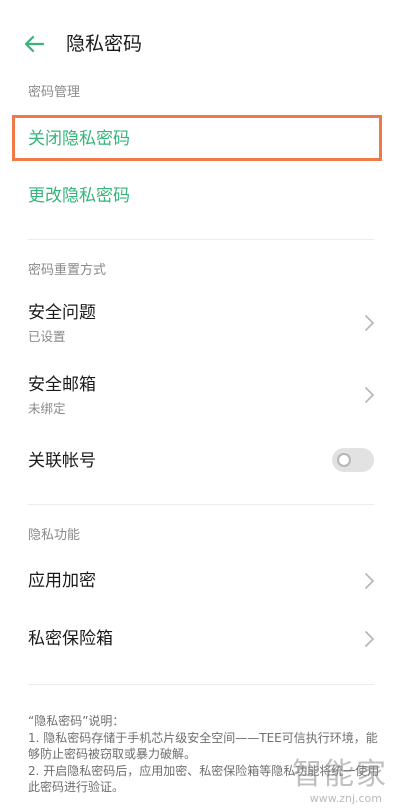 Image resolution: width=400 pixels, height=812 pixels. What do you see at coordinates (47, 336) in the screenshot?
I see `security-question-status: 已设置` at bounding box center [47, 336].